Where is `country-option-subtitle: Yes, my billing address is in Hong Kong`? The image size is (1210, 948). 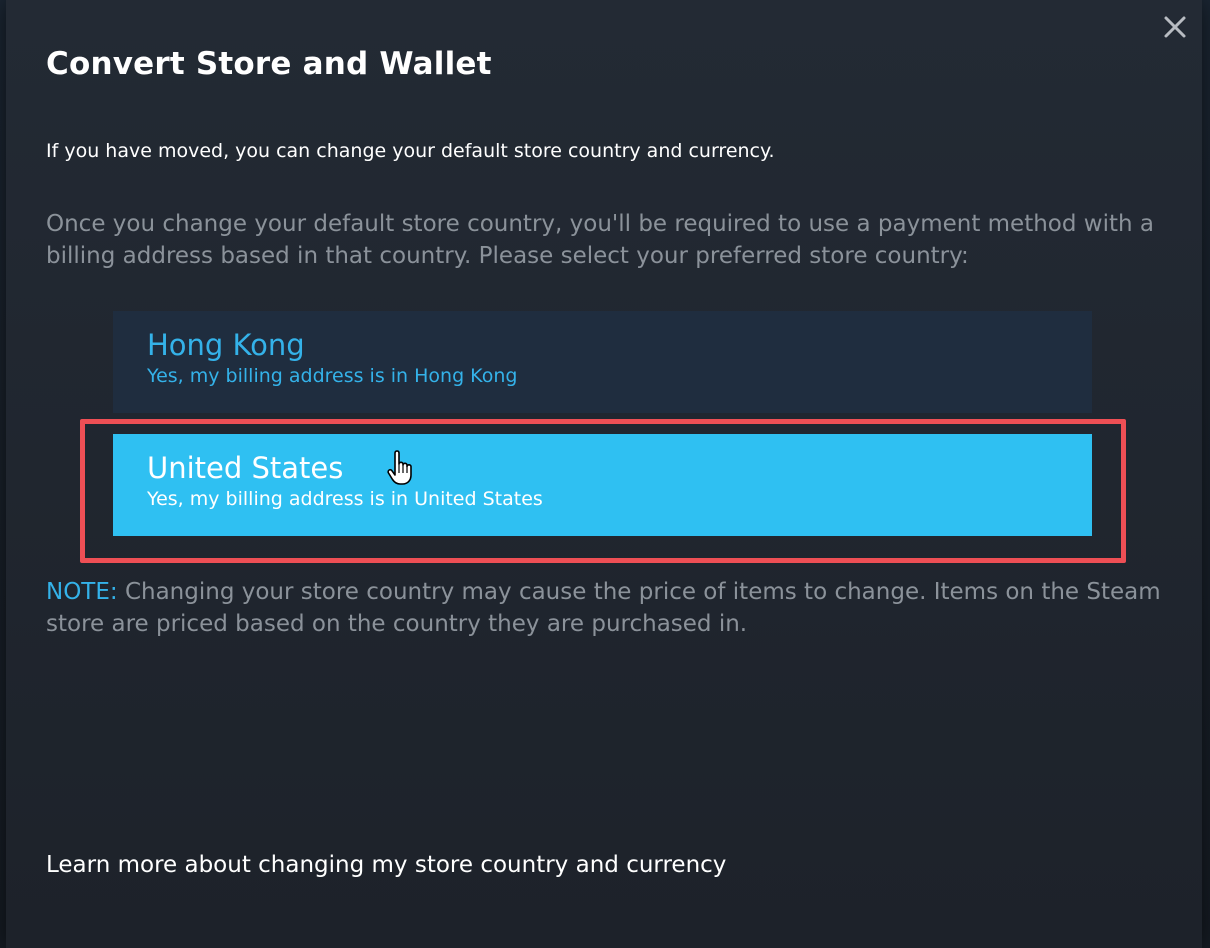 country-option-subtitle: Yes, my billing address is in Hong Kong is located at coordinates (332, 376).